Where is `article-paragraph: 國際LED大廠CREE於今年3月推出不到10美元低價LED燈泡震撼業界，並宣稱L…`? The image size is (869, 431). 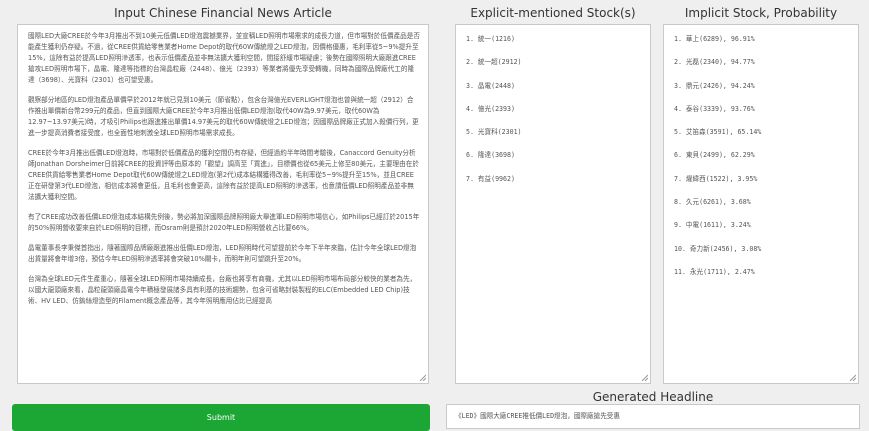
article-paragraph: 國際LED大廠CREE於今年3月推出不到10美元低價LED燈泡震撼業界，並宣稱L… is located at coordinates (224, 58).